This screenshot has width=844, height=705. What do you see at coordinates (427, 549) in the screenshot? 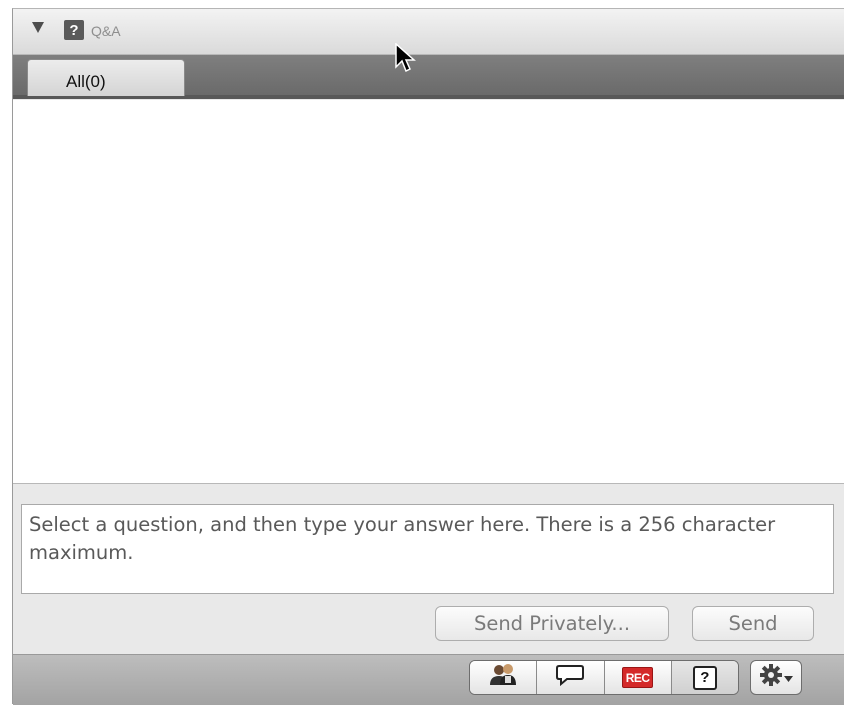
I see `answer-input` at bounding box center [427, 549].